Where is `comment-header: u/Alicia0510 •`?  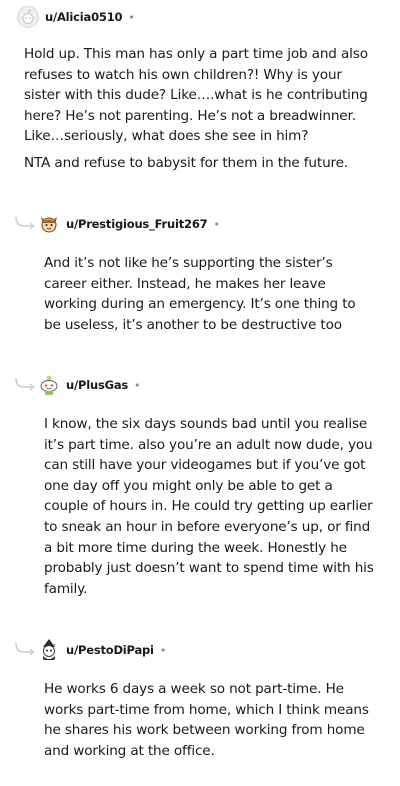 comment-header: u/Alicia0510 • is located at coordinates (76, 17).